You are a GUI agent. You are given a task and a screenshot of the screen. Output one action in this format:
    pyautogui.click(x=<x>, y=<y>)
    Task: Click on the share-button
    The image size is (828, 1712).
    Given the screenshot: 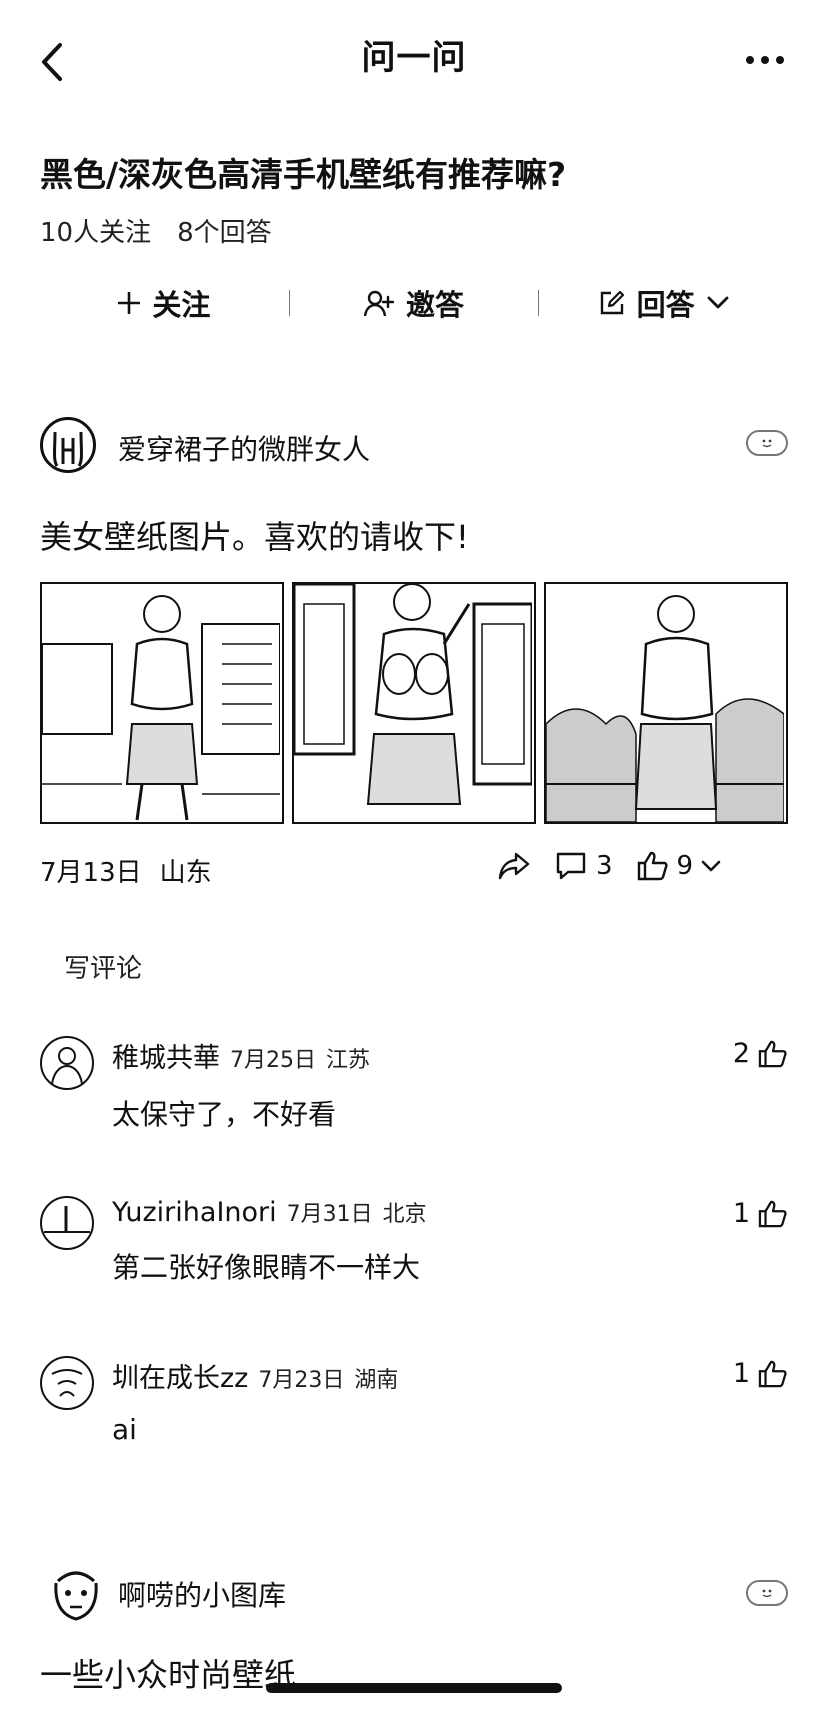 What is the action you would take?
    pyautogui.click(x=514, y=866)
    